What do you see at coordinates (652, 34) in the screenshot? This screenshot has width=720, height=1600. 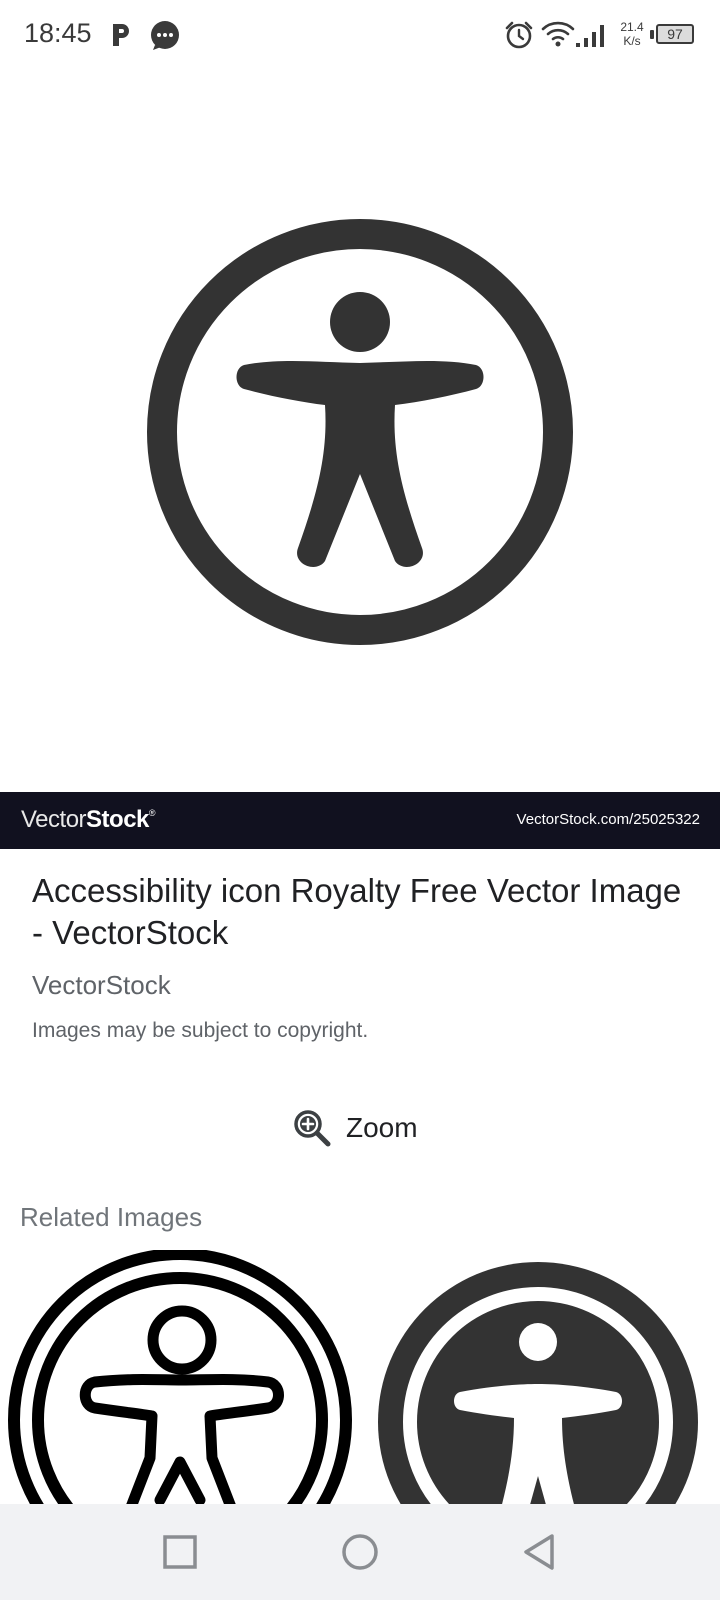 I see `battery-nub` at bounding box center [652, 34].